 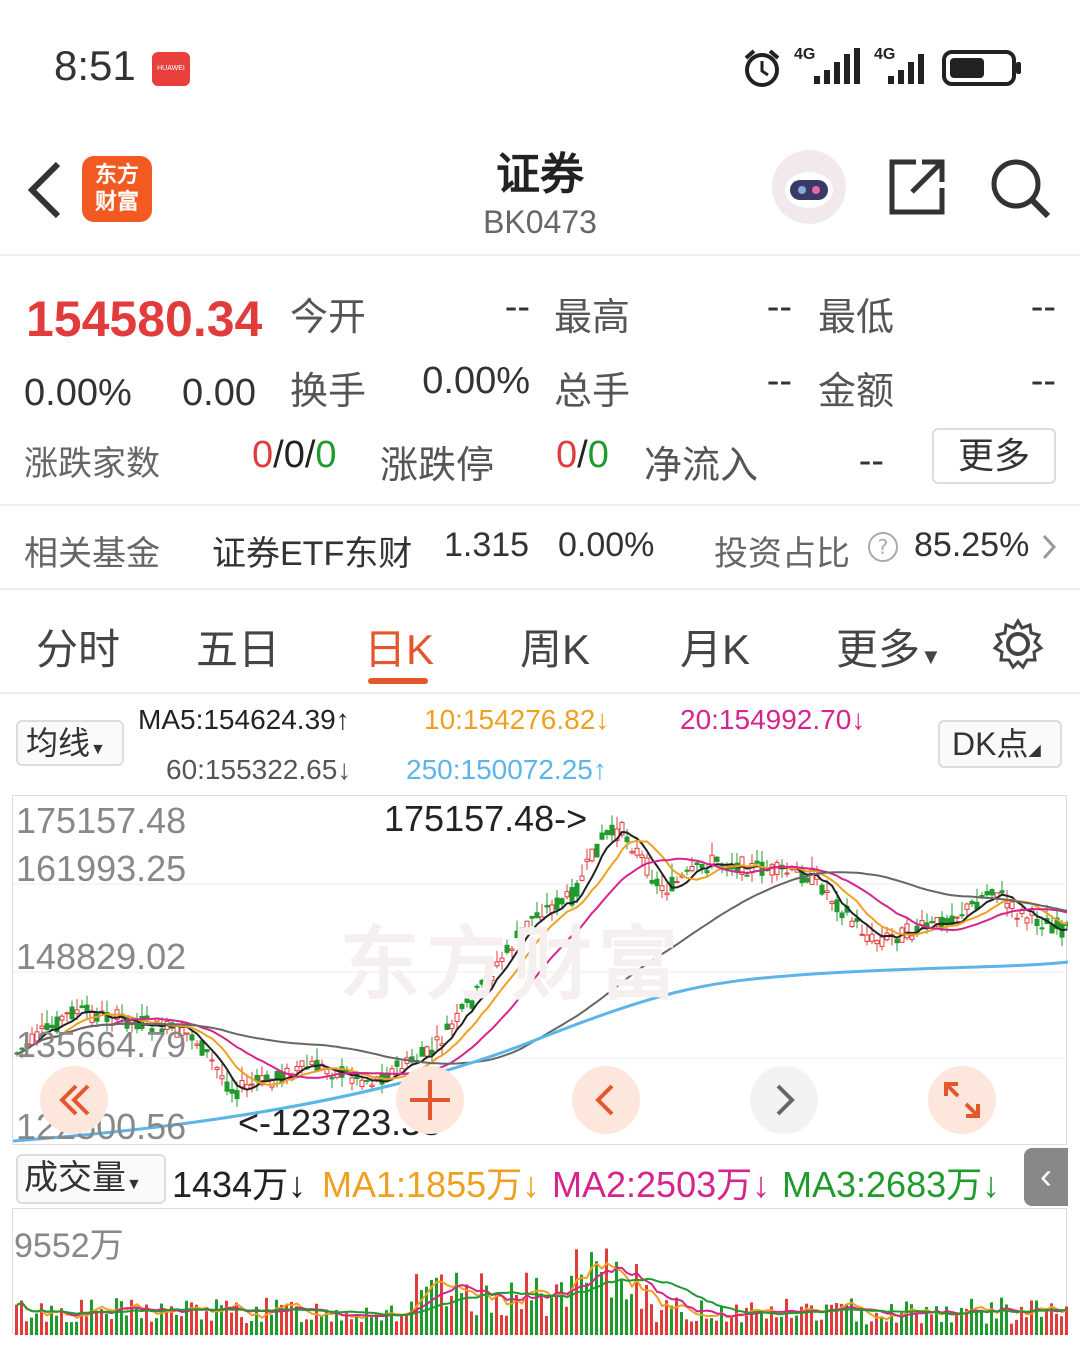 What do you see at coordinates (70, 743) in the screenshot?
I see `ma-selector: 均线▼` at bounding box center [70, 743].